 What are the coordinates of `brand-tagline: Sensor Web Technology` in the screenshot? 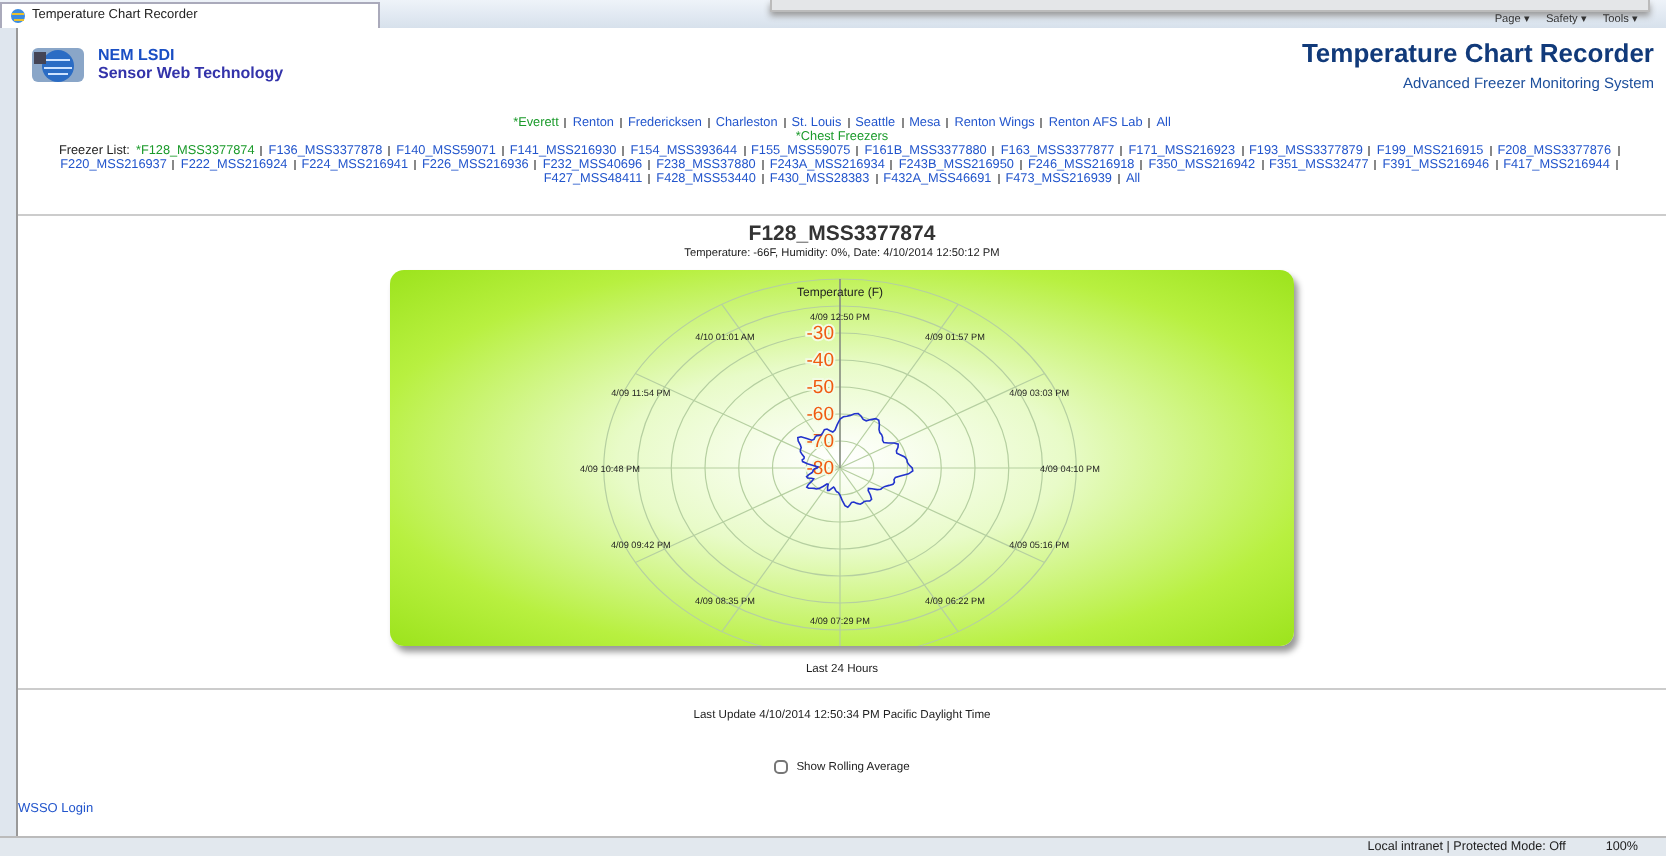 It's located at (191, 73).